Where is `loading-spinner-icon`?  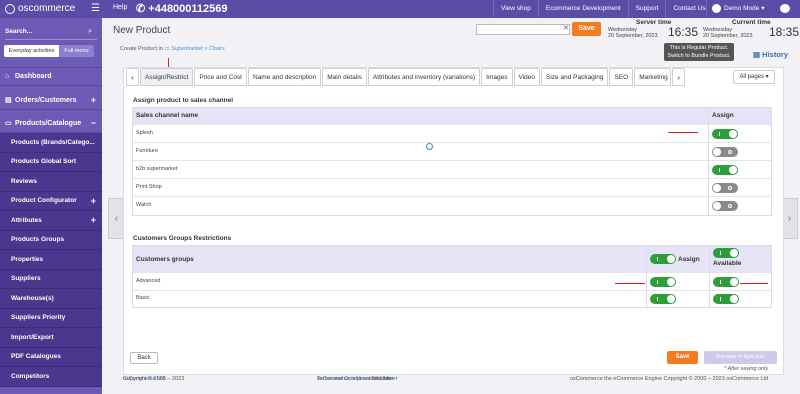 loading-spinner-icon is located at coordinates (429, 146).